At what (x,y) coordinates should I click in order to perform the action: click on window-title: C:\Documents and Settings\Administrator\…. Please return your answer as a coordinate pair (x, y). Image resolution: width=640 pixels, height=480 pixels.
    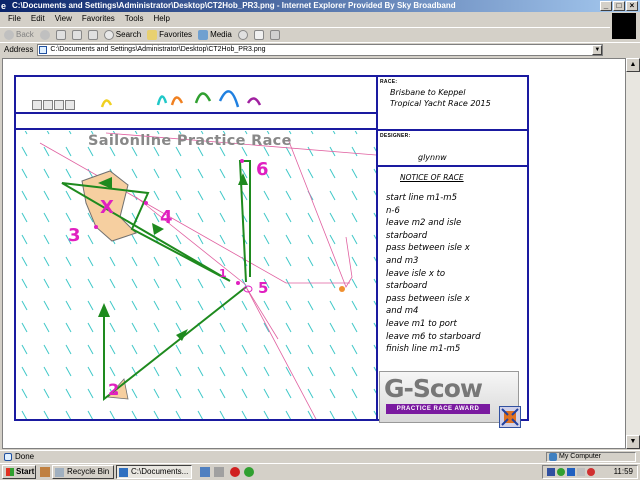
    Looking at the image, I should click on (234, 5).